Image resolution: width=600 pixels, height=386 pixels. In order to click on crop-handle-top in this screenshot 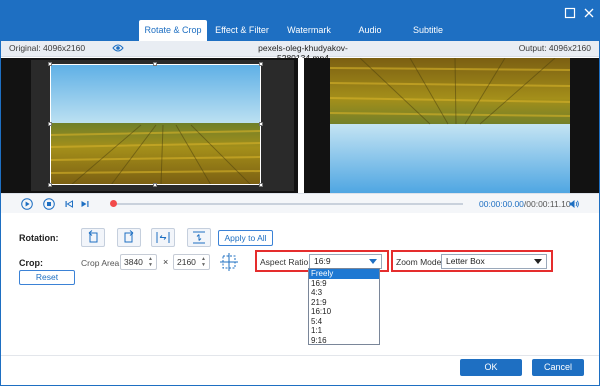, I will do `click(155, 64)`.